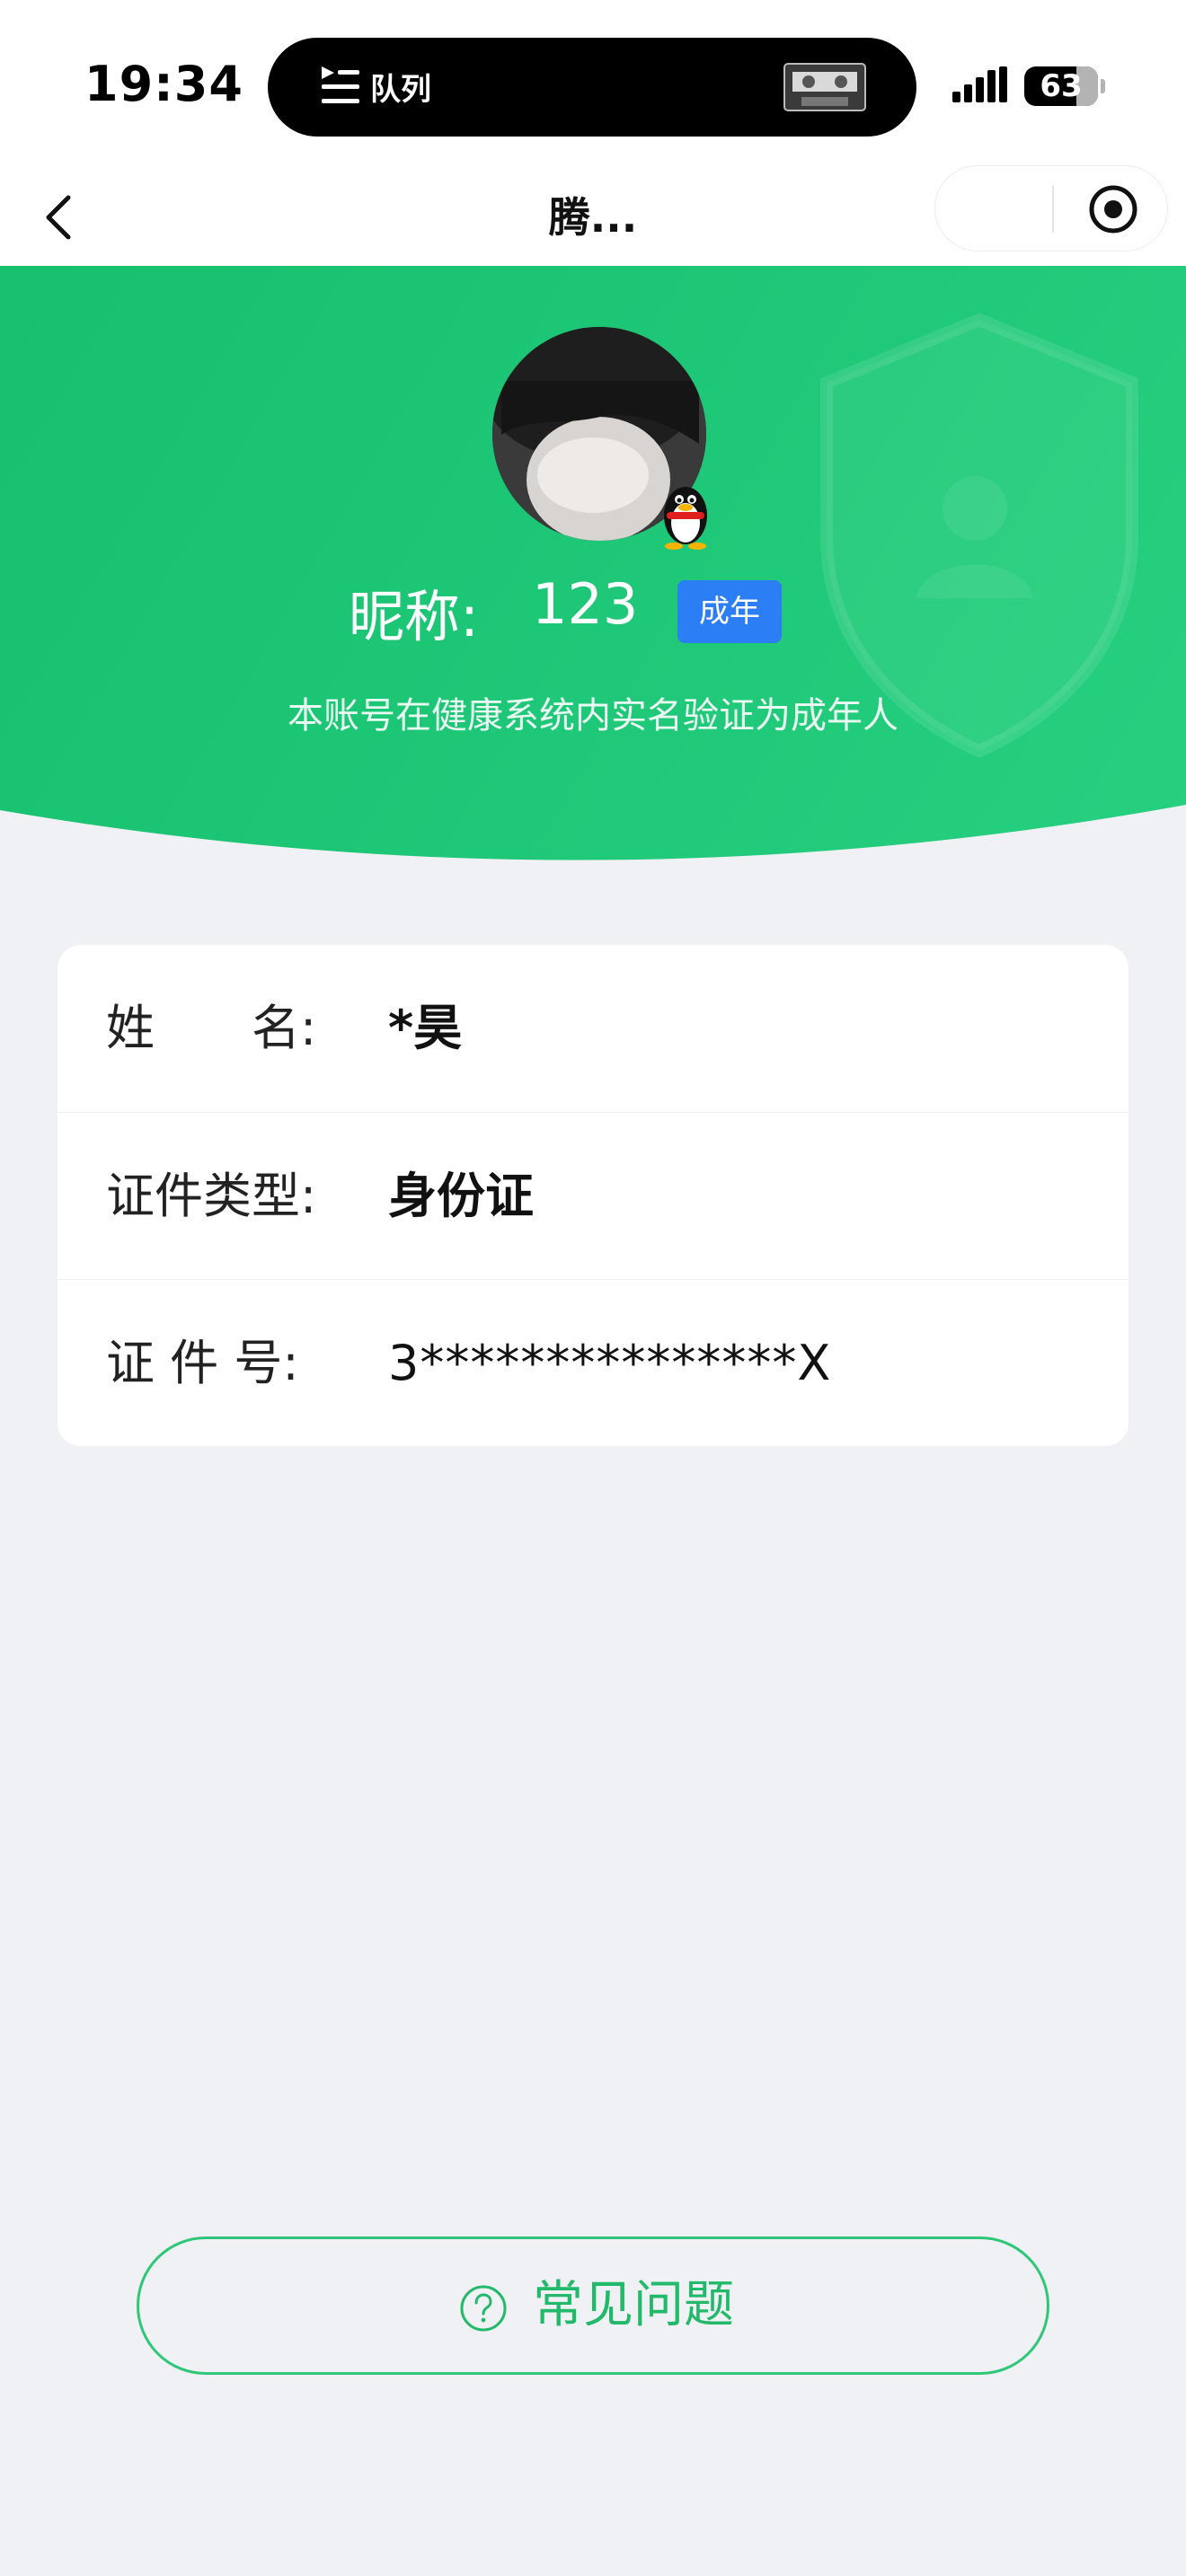 The height and width of the screenshot is (2576, 1186). Describe the element at coordinates (1113, 209) in the screenshot. I see `close-target-icon` at that location.